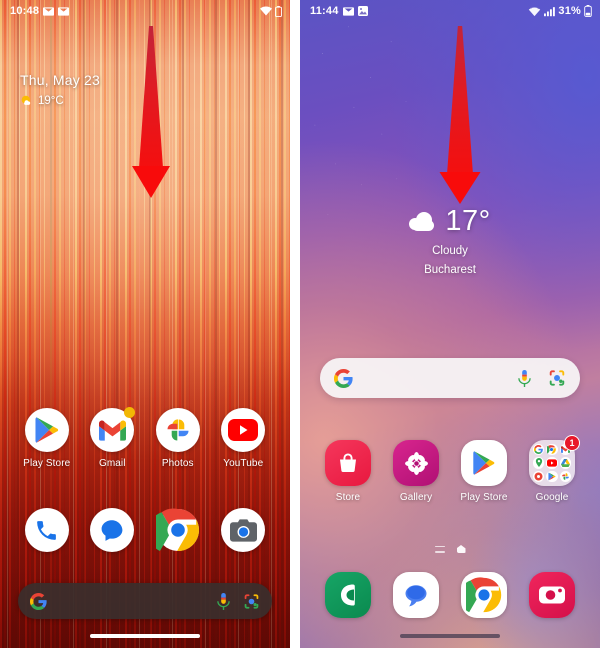  I want to click on app-label: Store, so click(348, 497).